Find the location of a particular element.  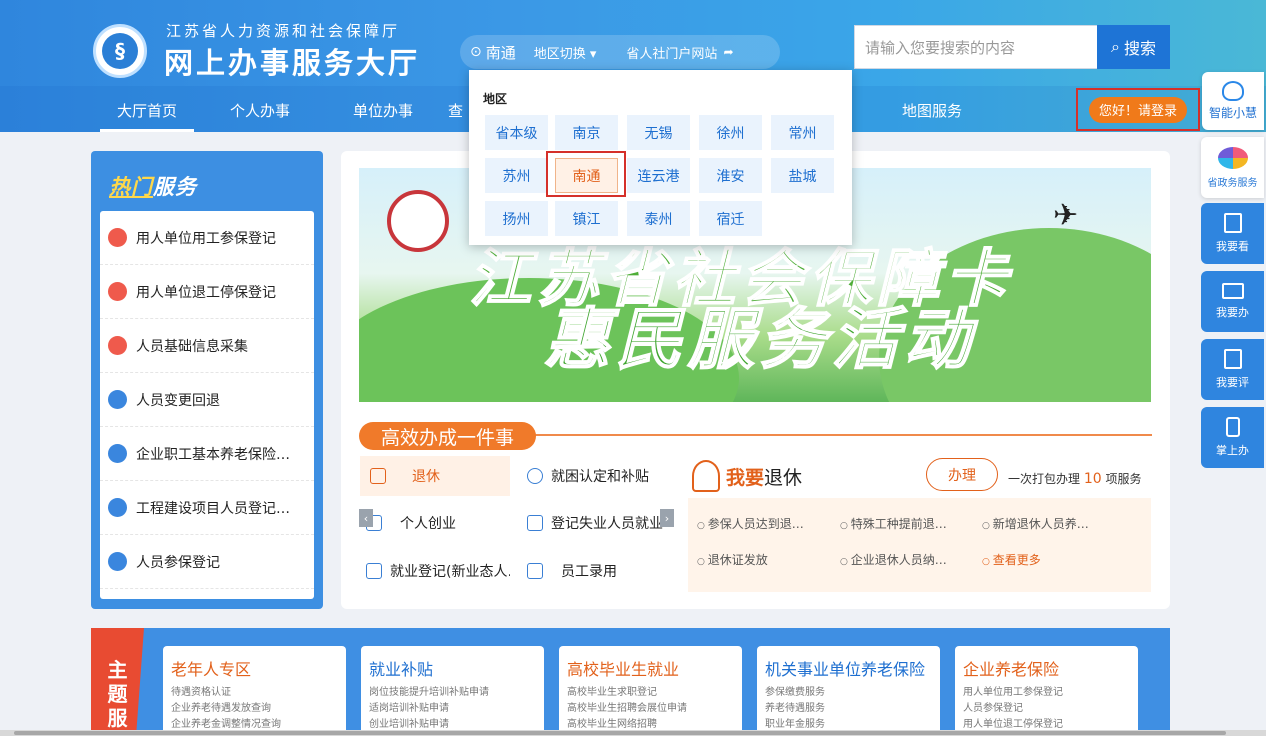

current-city: 南通 is located at coordinates (501, 52).